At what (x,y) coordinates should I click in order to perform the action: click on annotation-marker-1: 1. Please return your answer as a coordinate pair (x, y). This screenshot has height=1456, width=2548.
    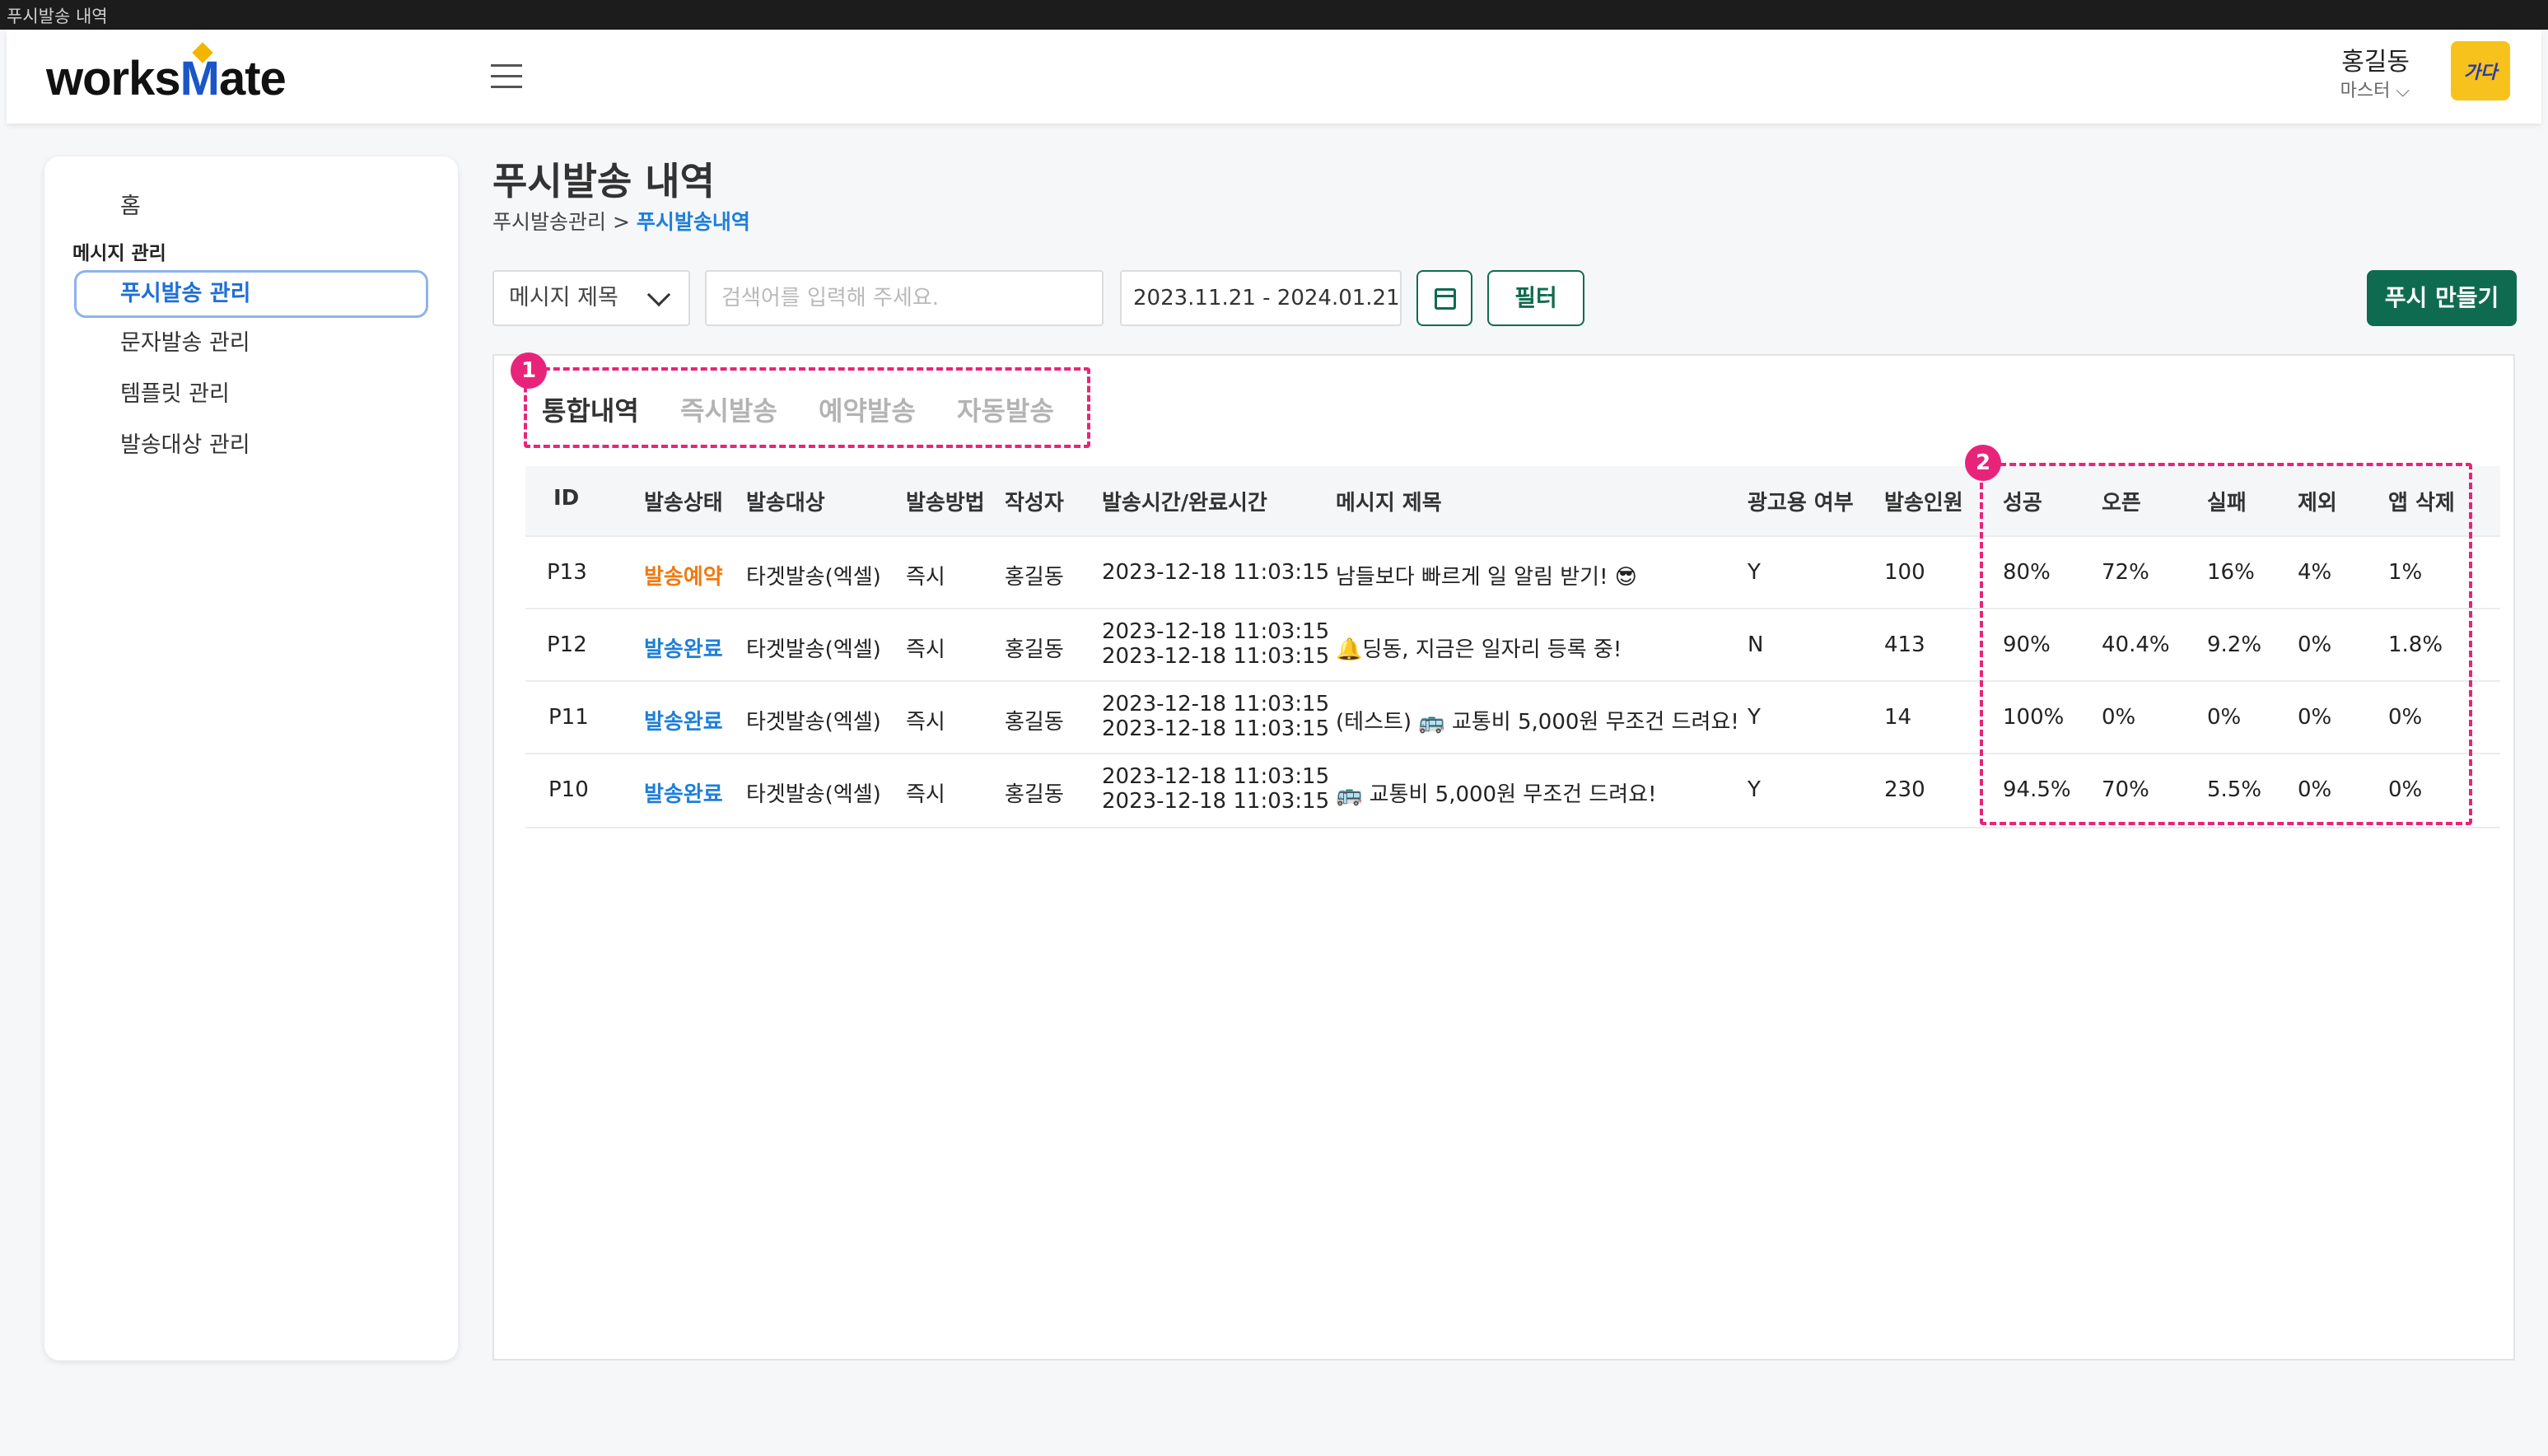
    Looking at the image, I should click on (529, 370).